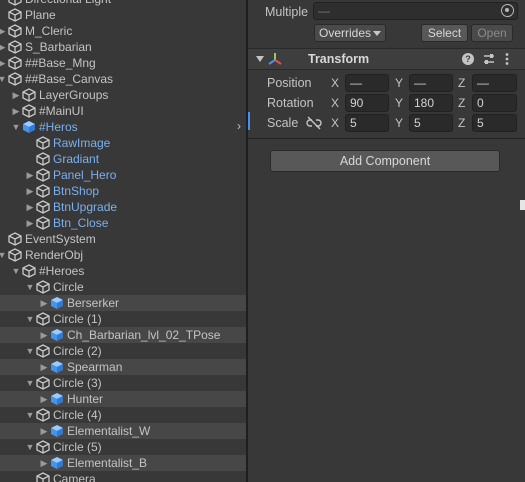  I want to click on target-icon, so click(507, 10).